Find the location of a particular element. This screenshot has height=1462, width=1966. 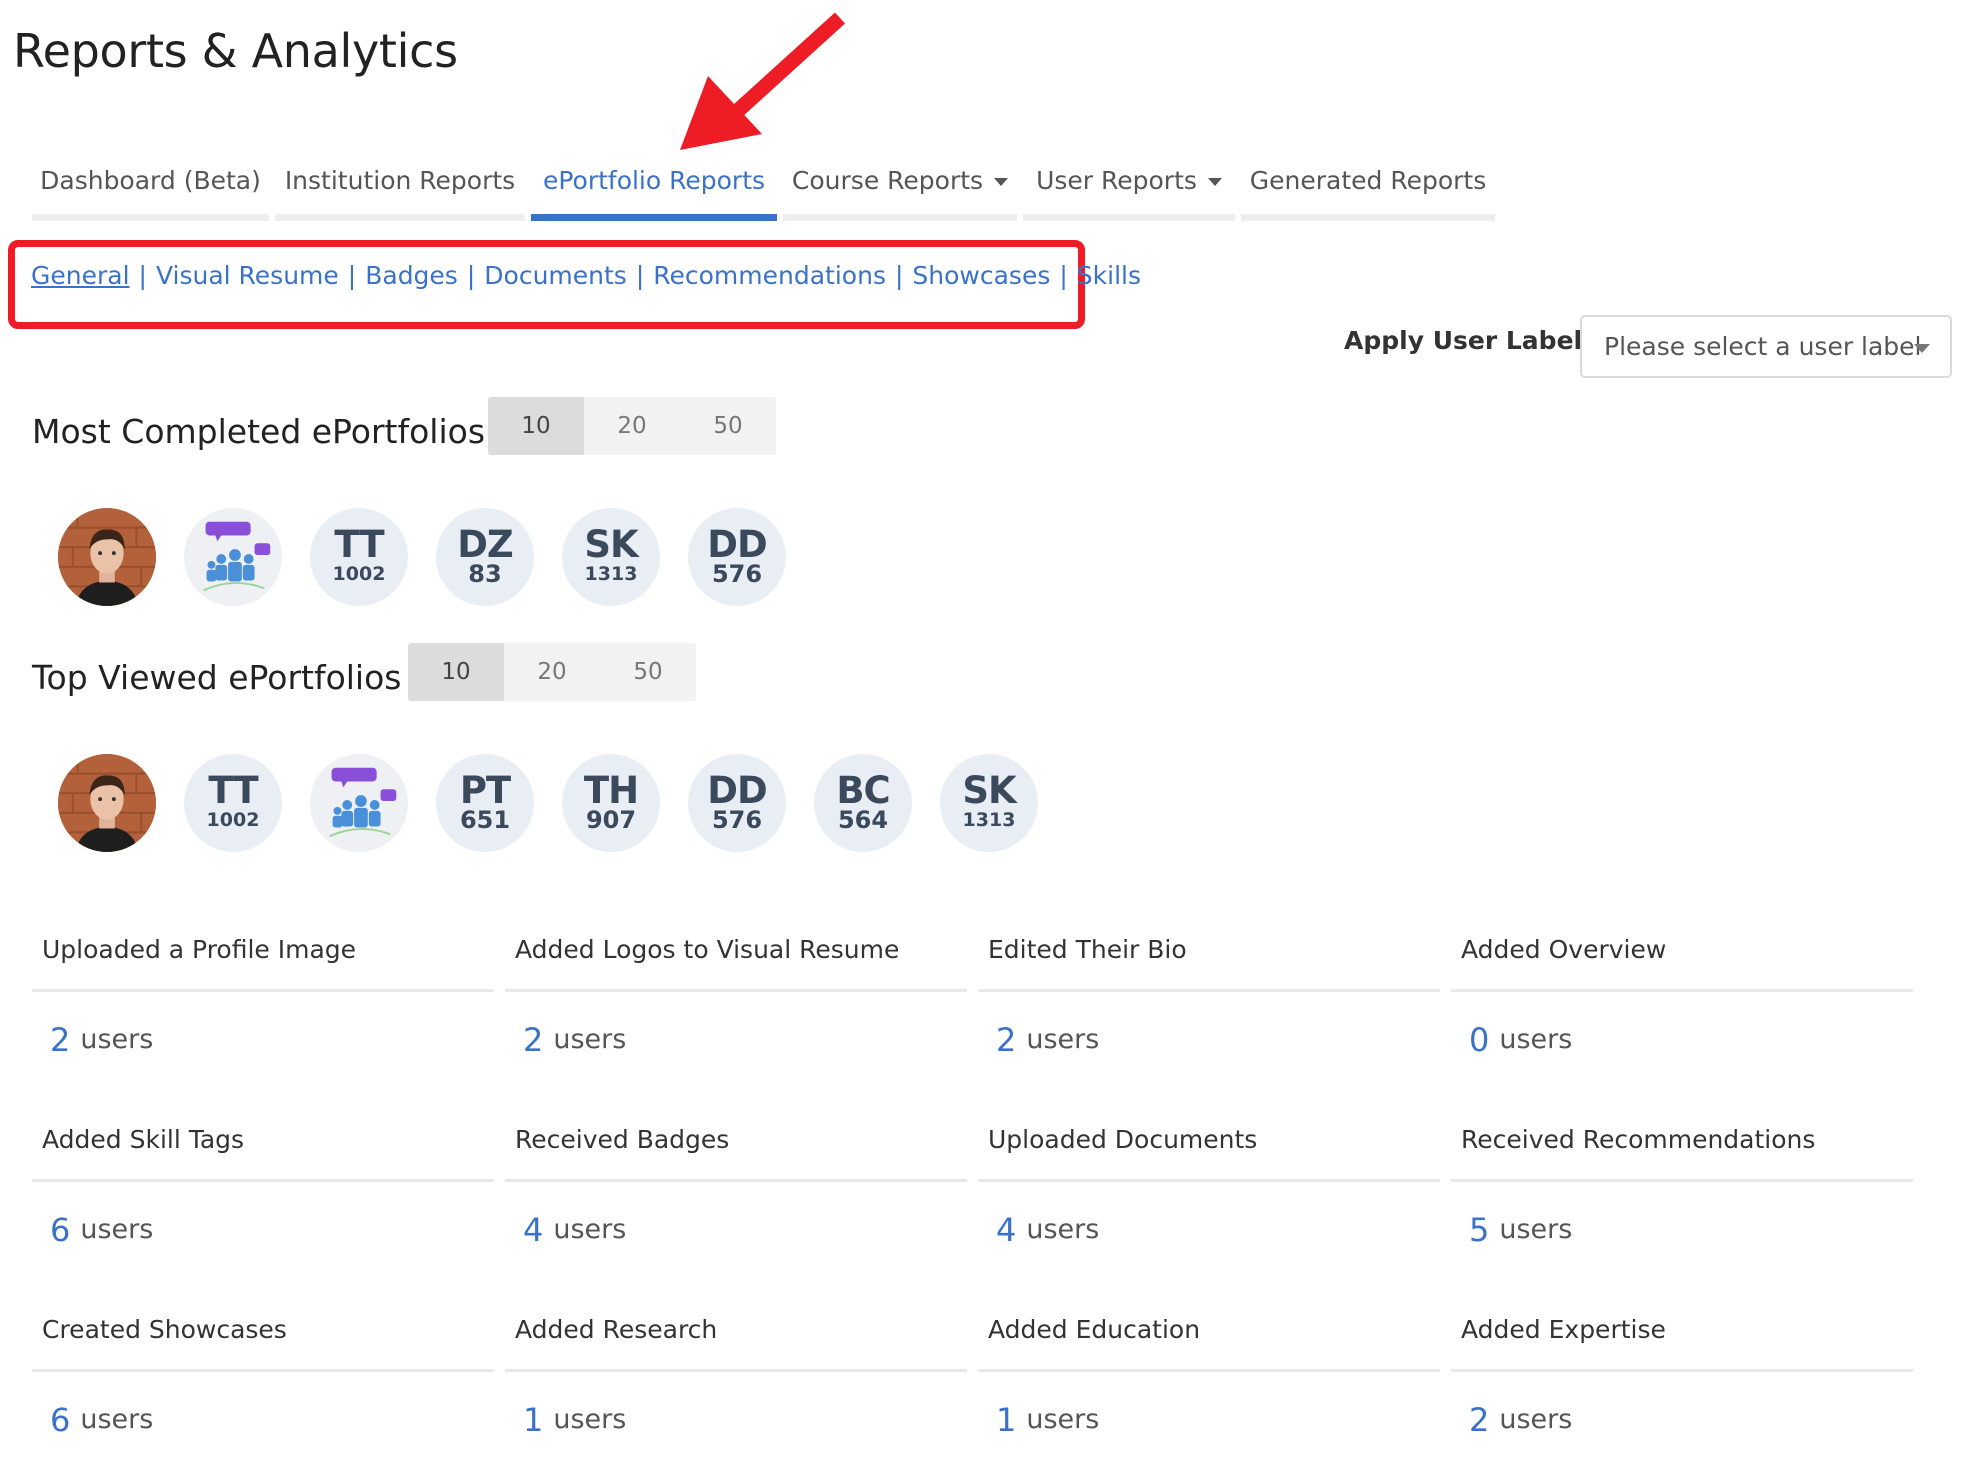

tab-institution-reports: Institution Reports is located at coordinates (400, 183).